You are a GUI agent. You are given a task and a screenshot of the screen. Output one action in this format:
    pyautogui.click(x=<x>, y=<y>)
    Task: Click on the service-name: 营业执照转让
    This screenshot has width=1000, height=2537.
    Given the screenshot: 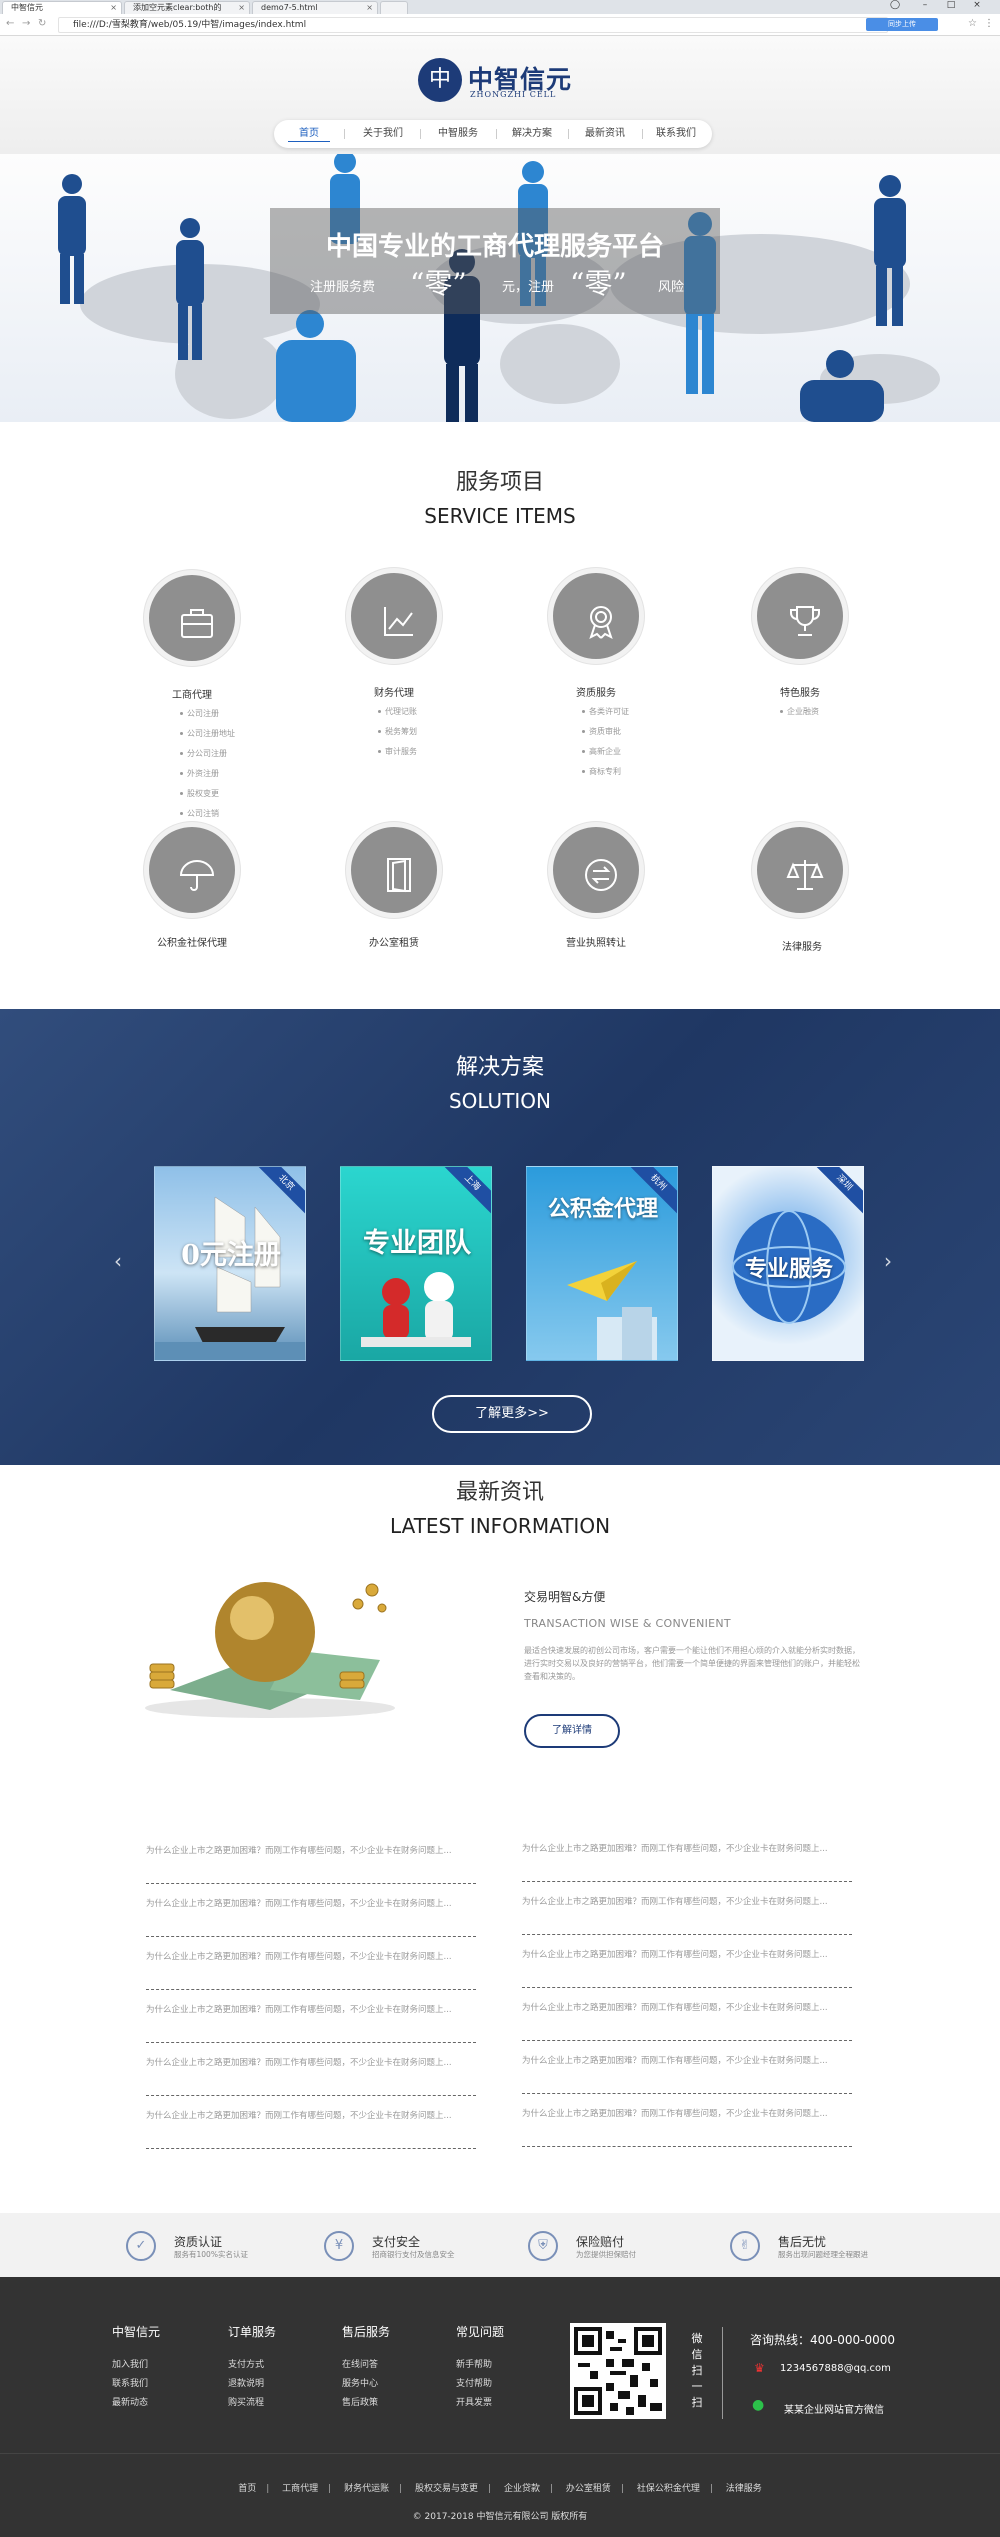 What is the action you would take?
    pyautogui.click(x=596, y=941)
    